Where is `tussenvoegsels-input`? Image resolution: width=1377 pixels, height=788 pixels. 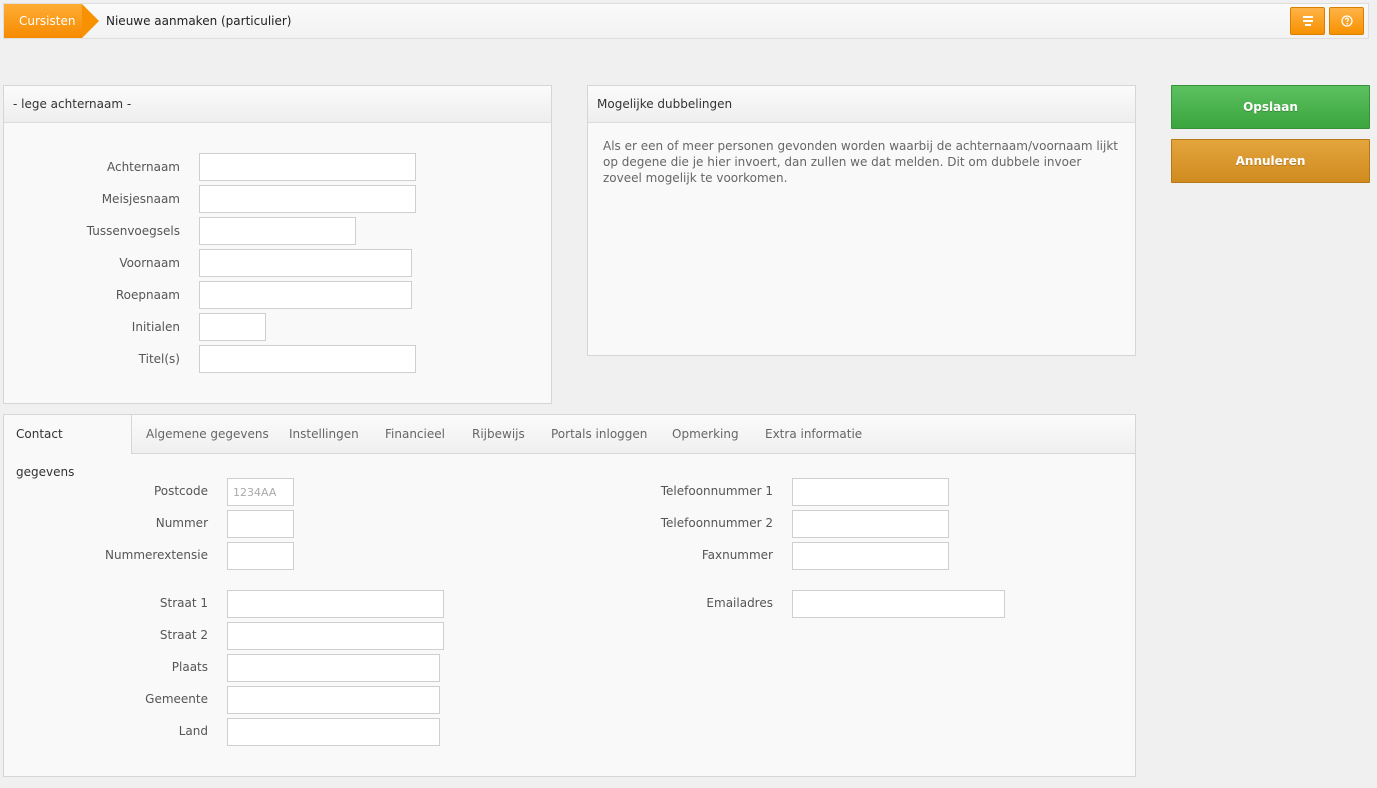
tussenvoegsels-input is located at coordinates (277, 231).